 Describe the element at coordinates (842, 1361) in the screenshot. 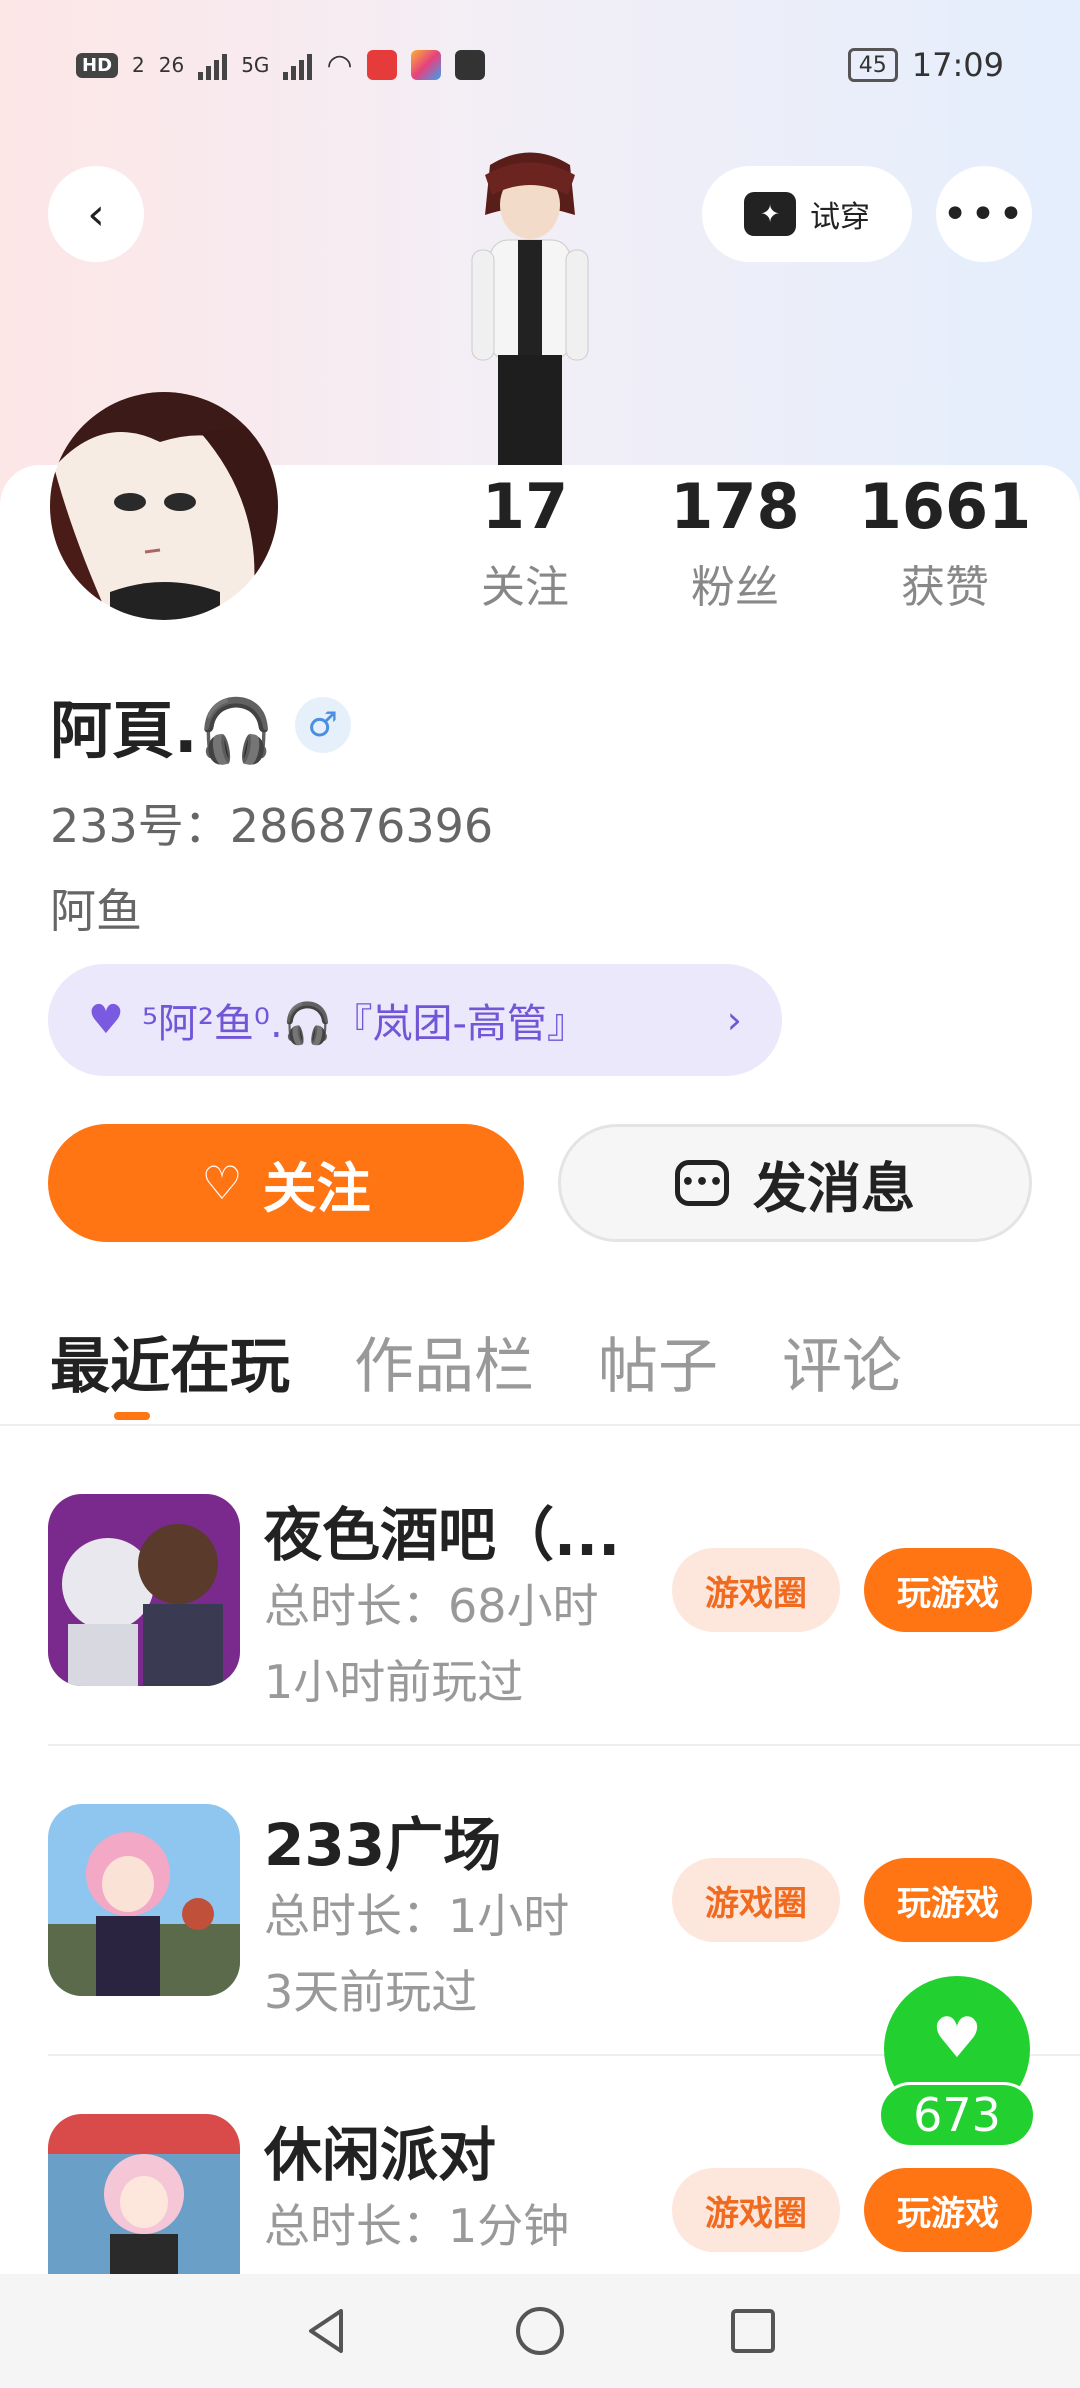

I see `tab-comments: 评论` at that location.